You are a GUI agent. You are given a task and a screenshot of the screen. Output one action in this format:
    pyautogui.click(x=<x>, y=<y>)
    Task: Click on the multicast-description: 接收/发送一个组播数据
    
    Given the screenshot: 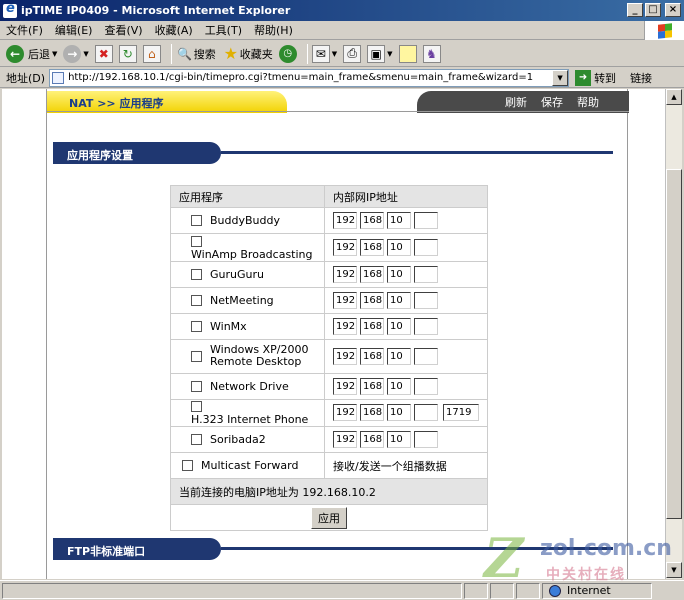 What is the action you would take?
    pyautogui.click(x=406, y=465)
    